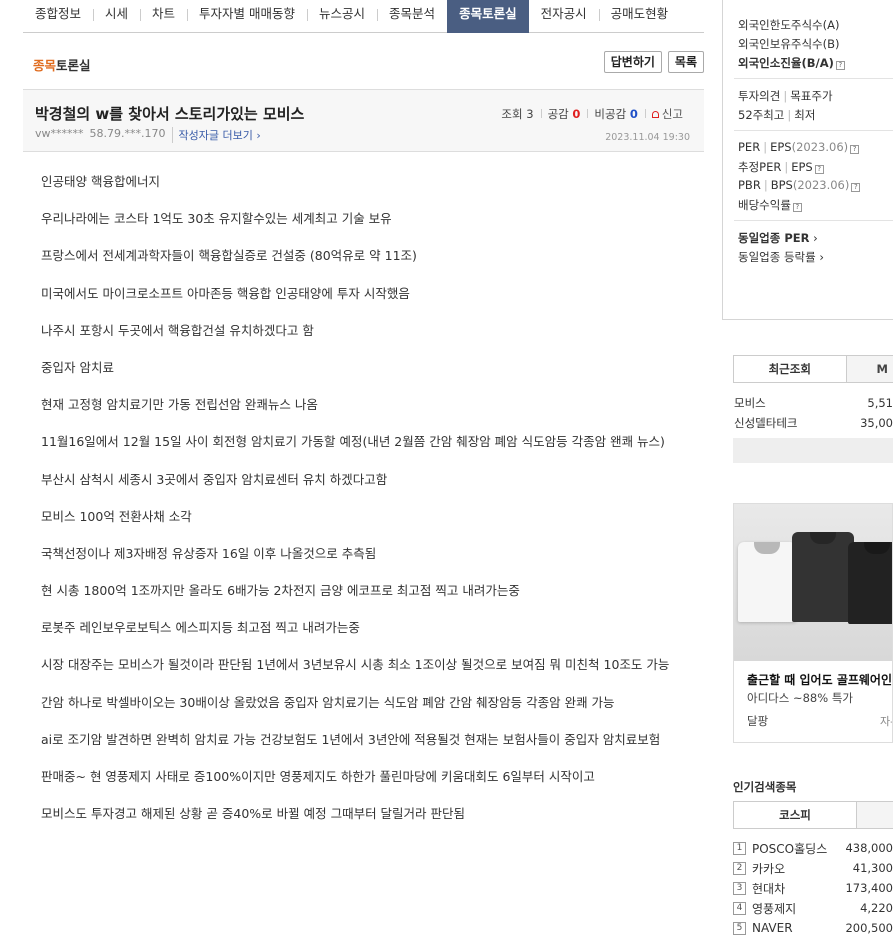 The width and height of the screenshot is (893, 937). What do you see at coordinates (116, 16) in the screenshot?
I see `tab-item: 시세` at bounding box center [116, 16].